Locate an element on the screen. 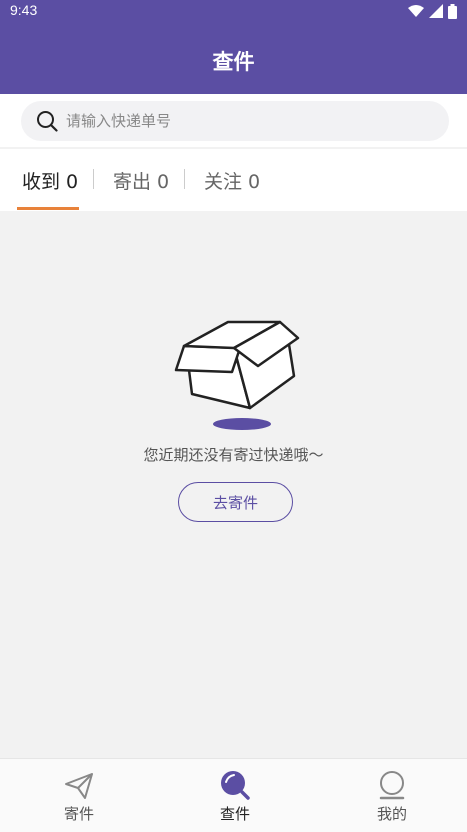  battery-icon is located at coordinates (452, 11).